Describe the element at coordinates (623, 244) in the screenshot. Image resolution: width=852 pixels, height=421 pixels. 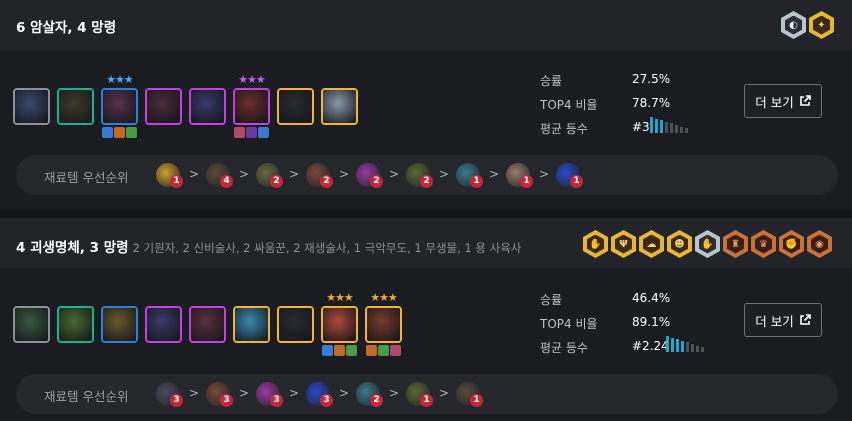
I see `wraith-icon: Ψ` at that location.